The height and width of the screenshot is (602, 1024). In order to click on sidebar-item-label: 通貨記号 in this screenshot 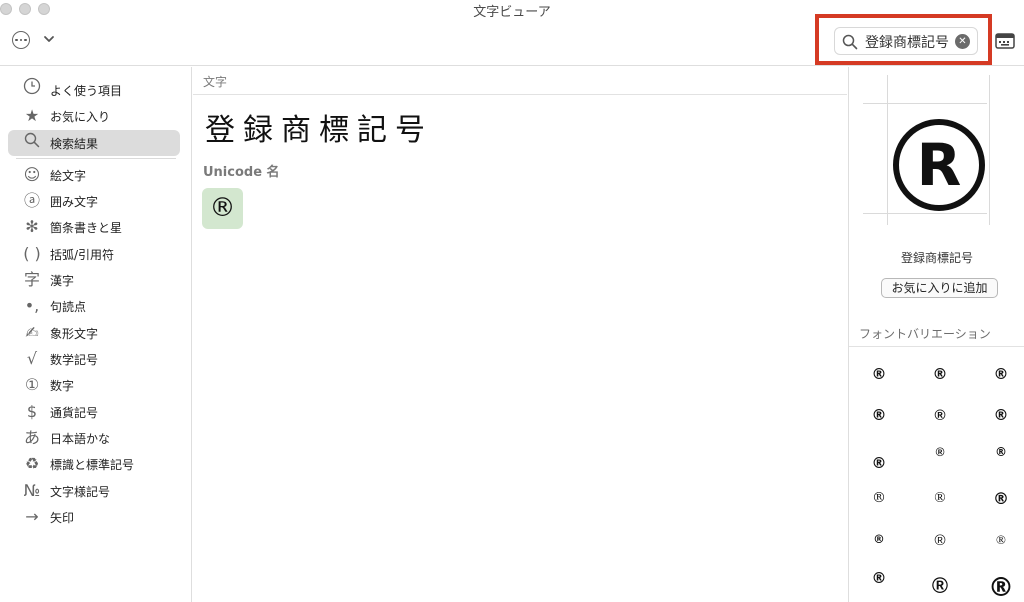, I will do `click(74, 412)`.